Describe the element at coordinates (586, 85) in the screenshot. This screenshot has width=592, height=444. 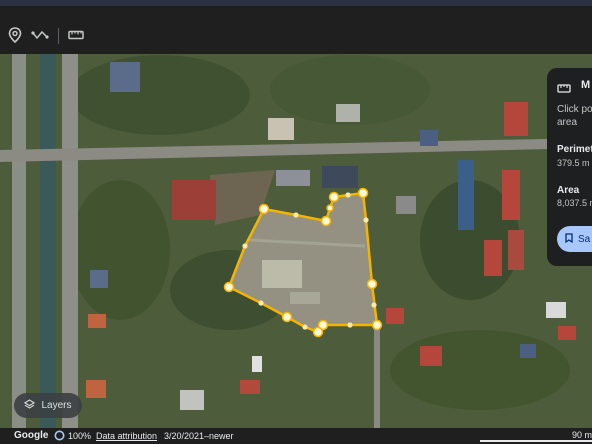
I see `panel-title: M` at that location.